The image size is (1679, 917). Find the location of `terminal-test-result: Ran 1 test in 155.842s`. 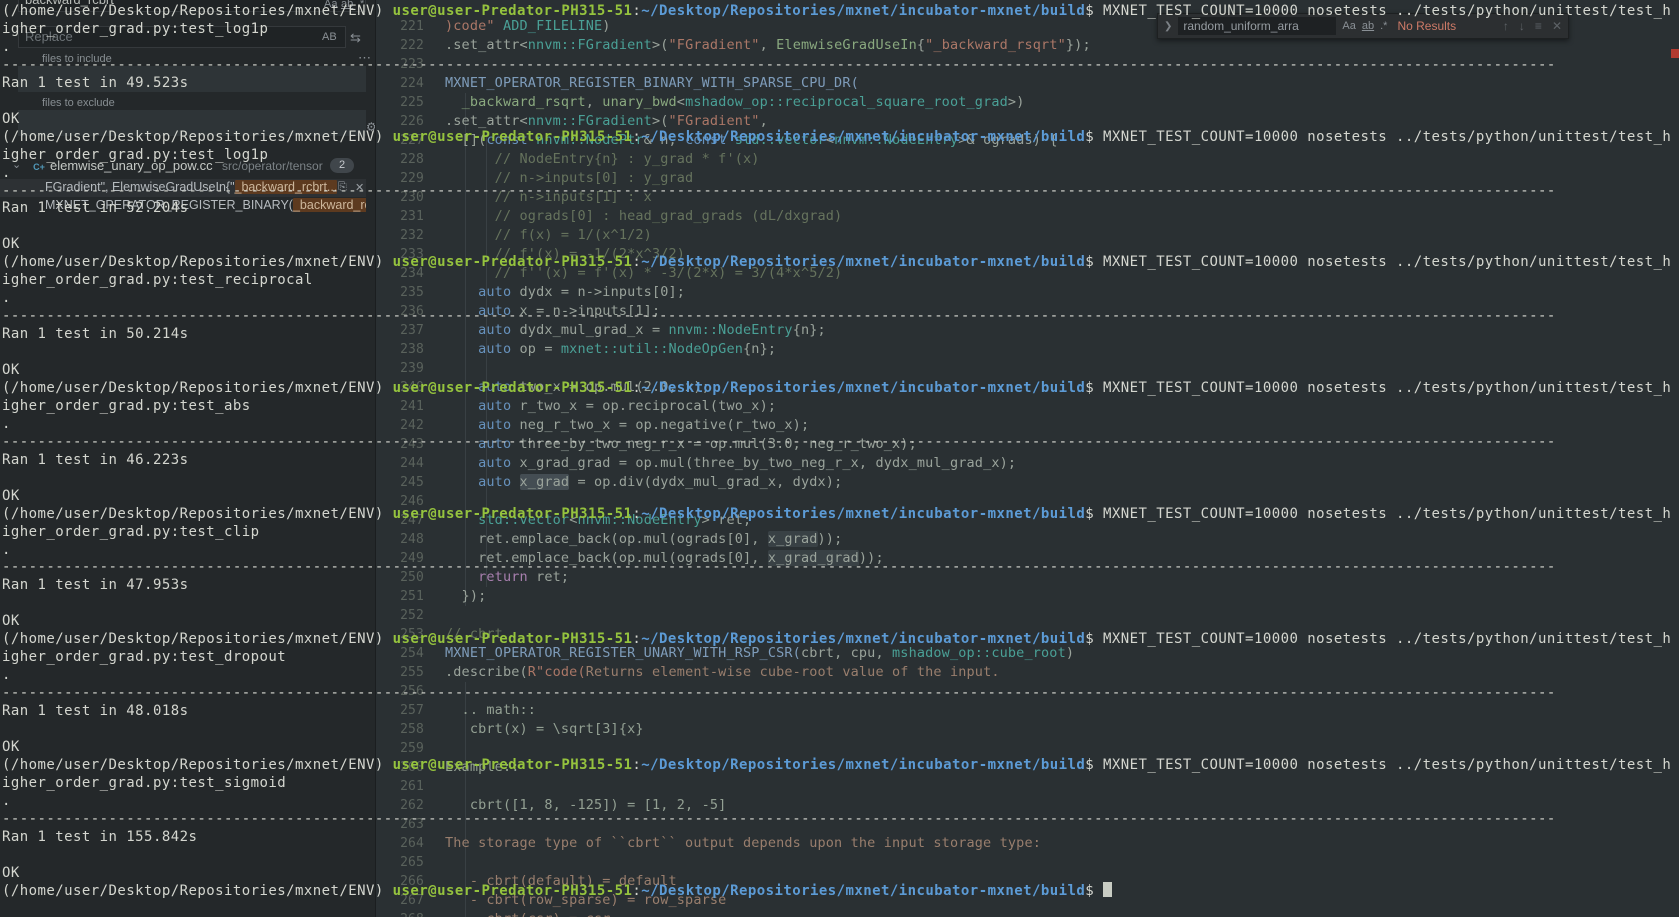

terminal-test-result: Ran 1 test in 155.842s is located at coordinates (100, 836).